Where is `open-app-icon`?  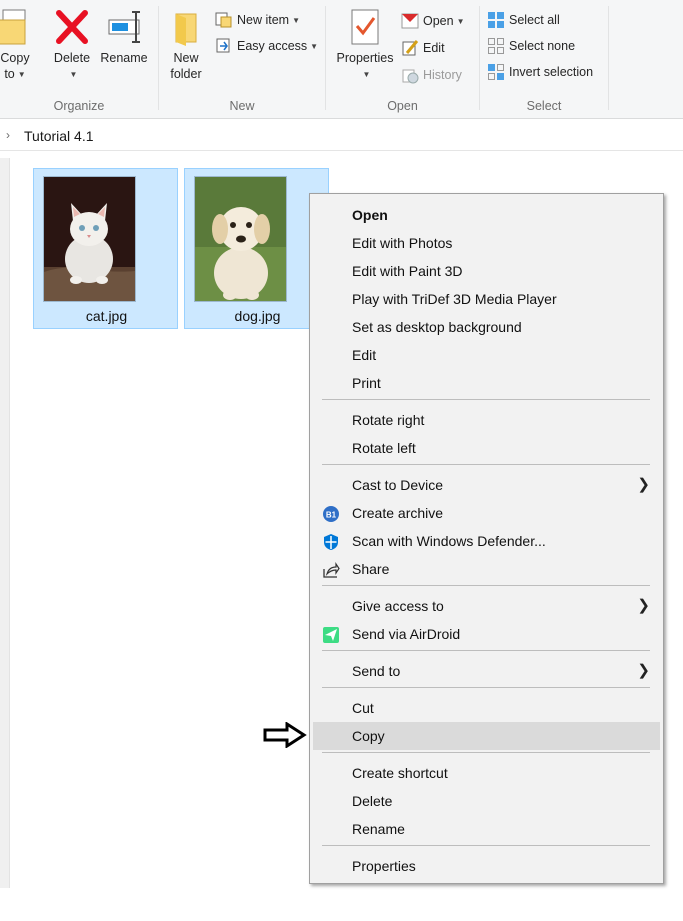
open-app-icon is located at coordinates (410, 21).